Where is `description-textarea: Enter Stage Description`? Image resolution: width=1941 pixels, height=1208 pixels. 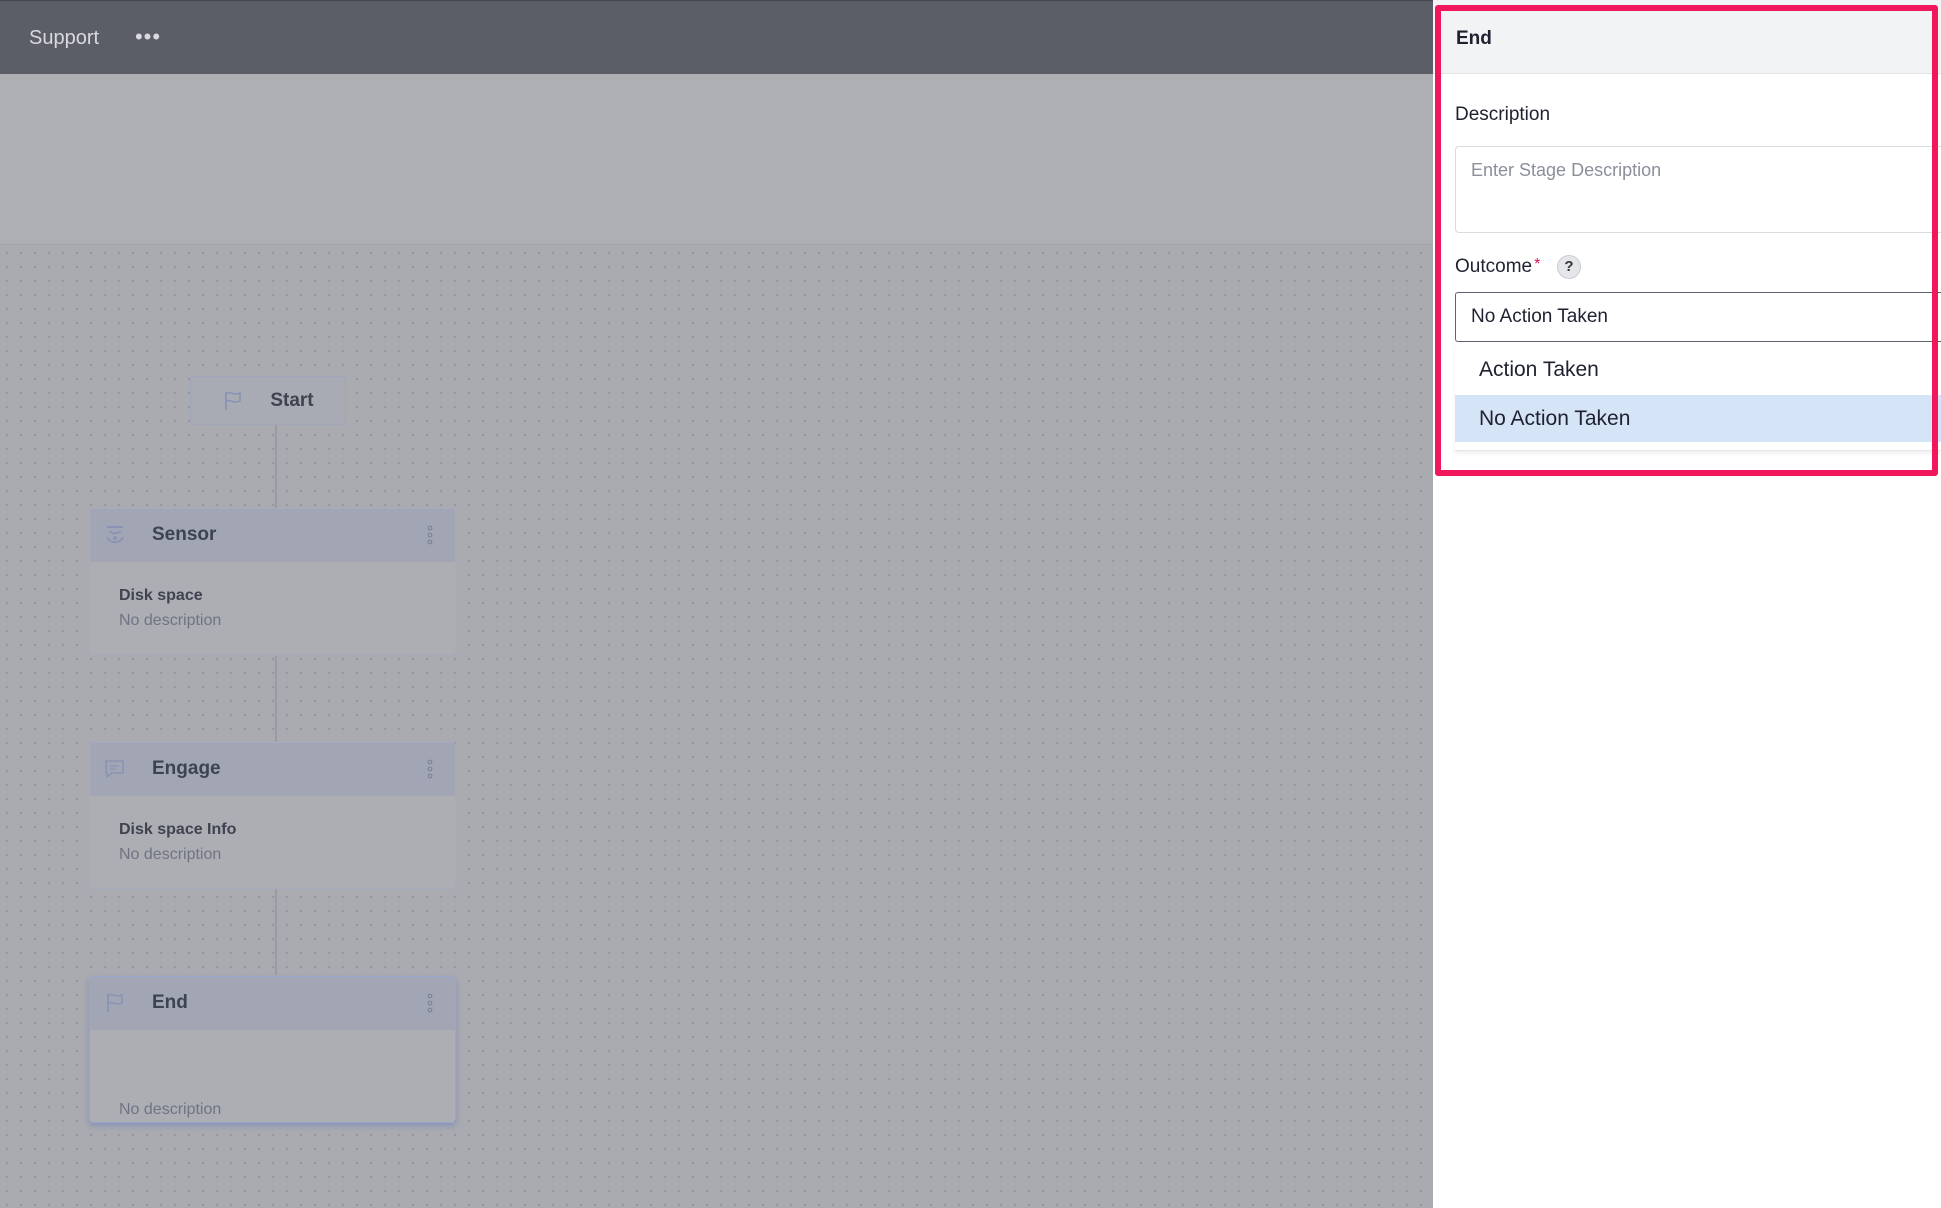 description-textarea: Enter Stage Description is located at coordinates (1698, 189).